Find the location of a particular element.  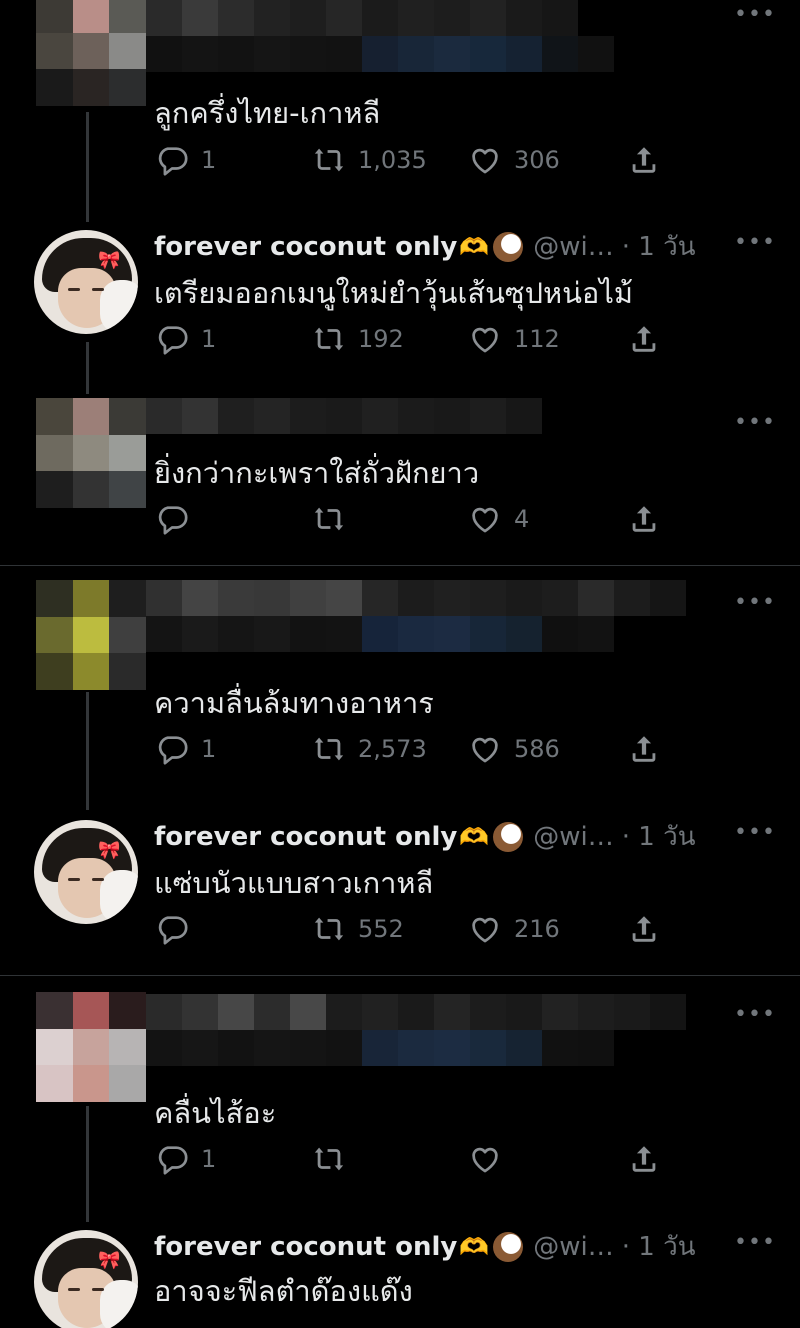

like-count: 4 is located at coordinates (522, 519).